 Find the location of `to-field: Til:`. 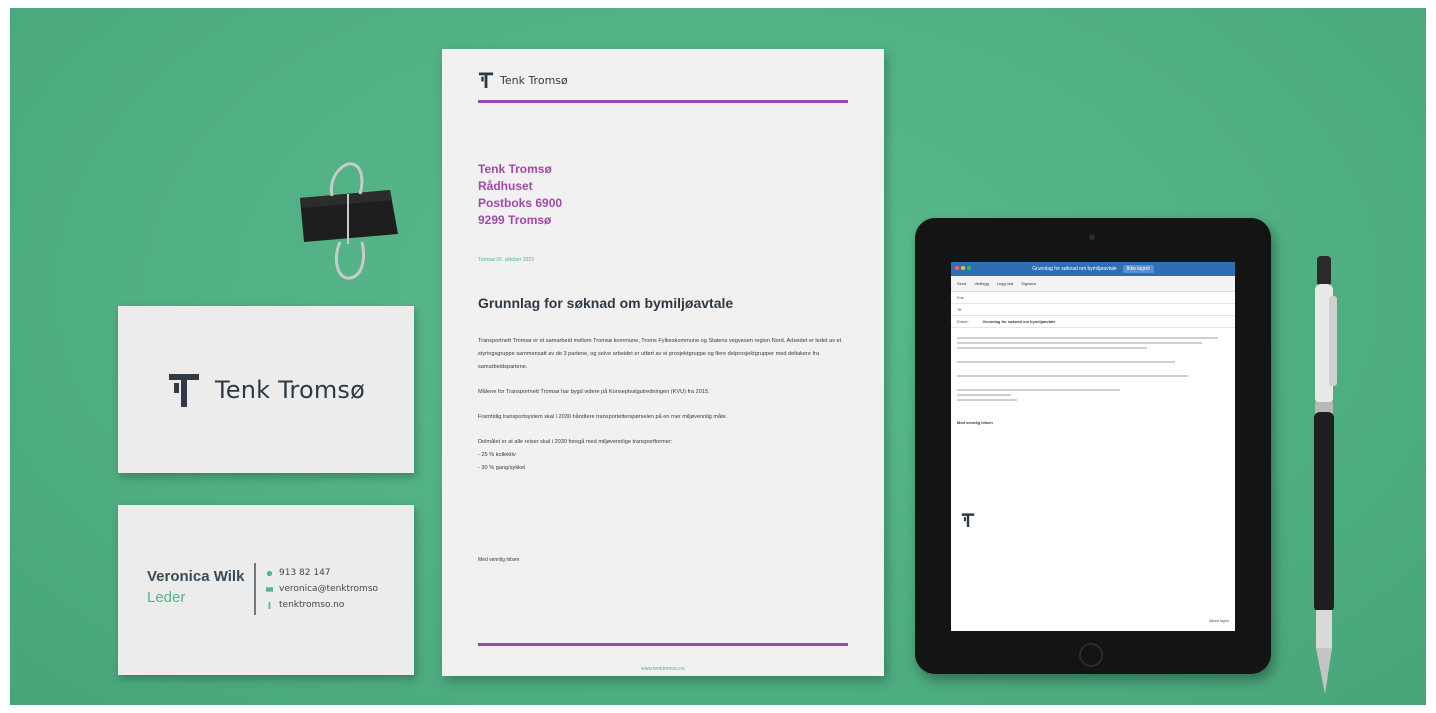

to-field: Til: is located at coordinates (1093, 310).